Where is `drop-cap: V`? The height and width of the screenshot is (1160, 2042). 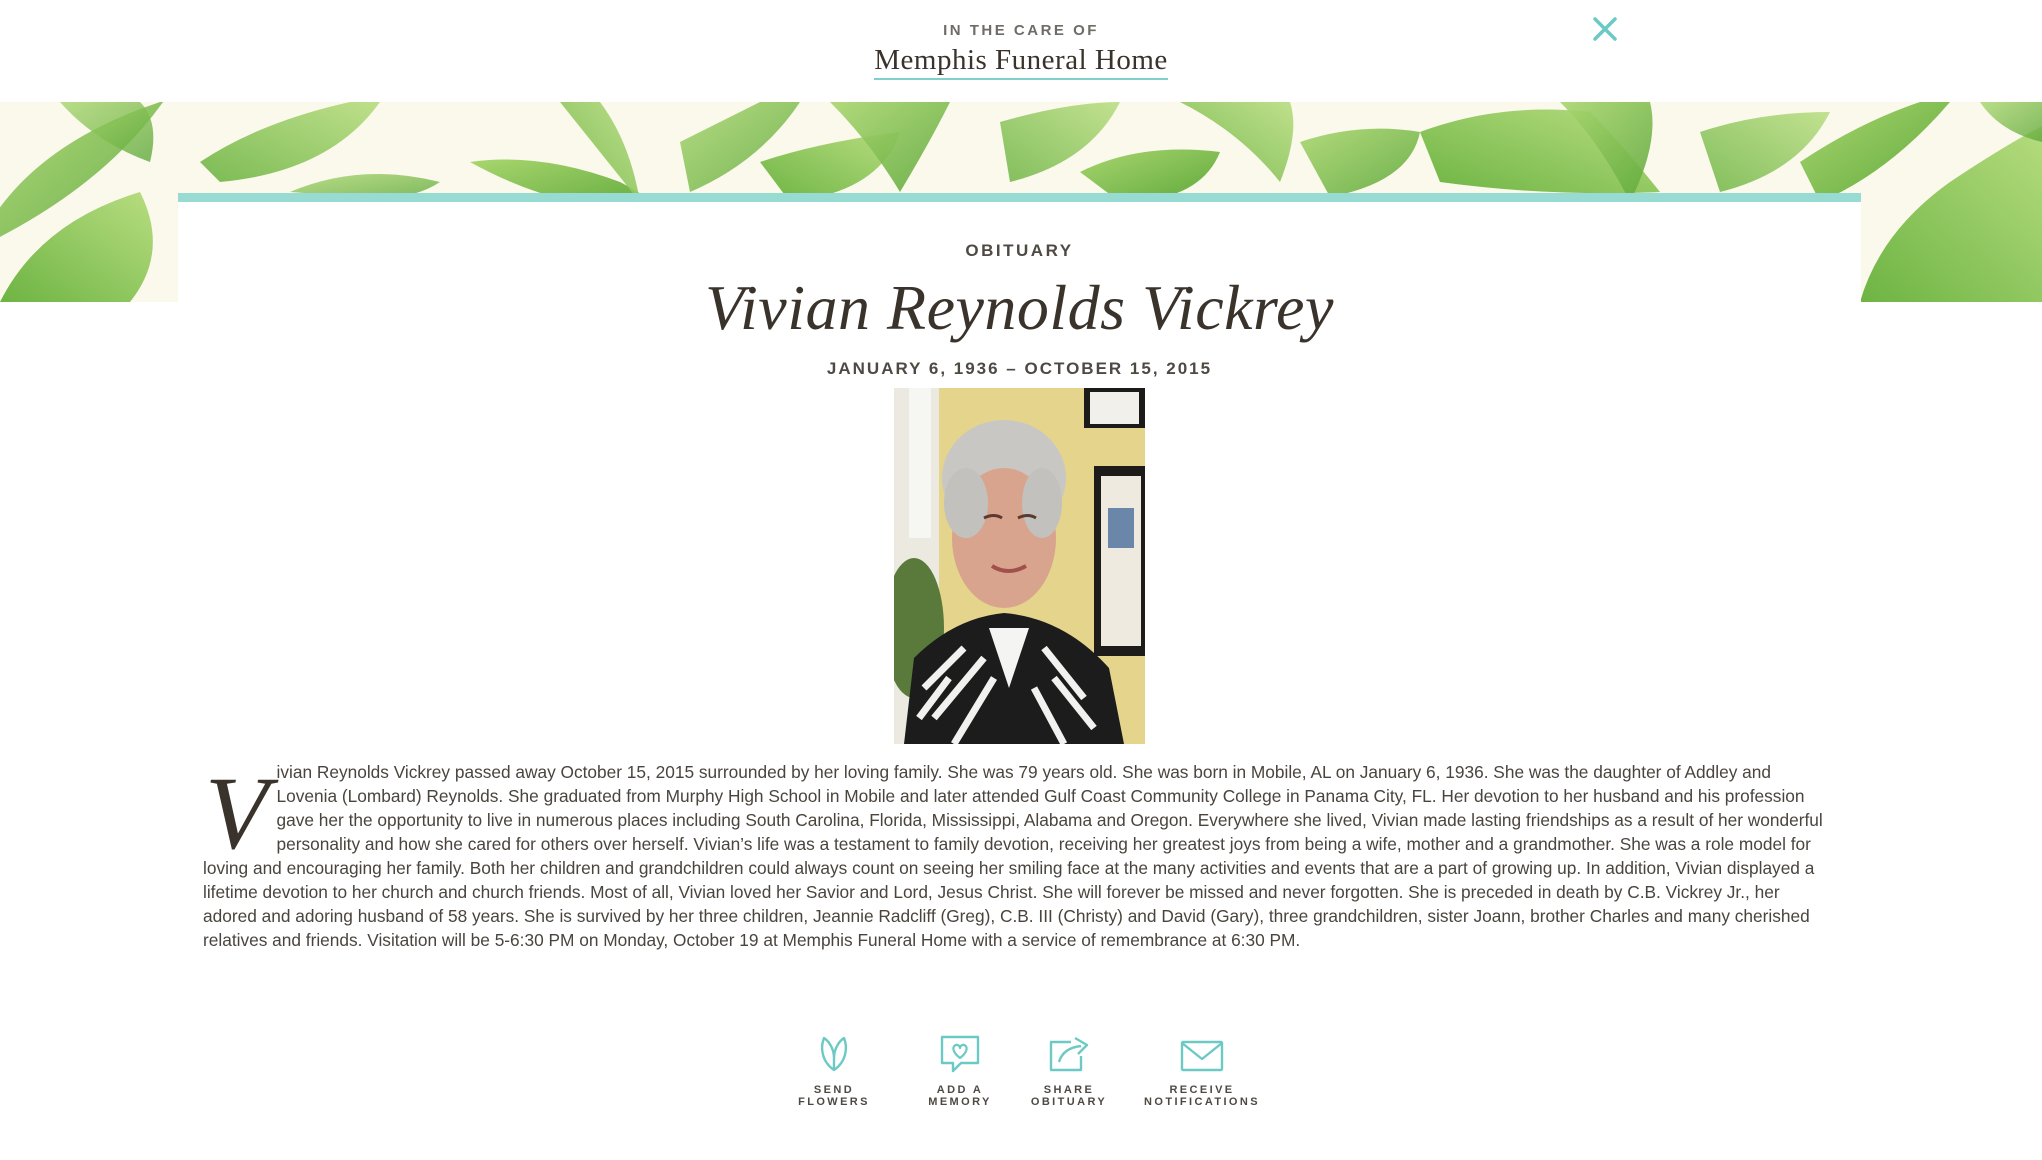
drop-cap: V is located at coordinates (237, 813).